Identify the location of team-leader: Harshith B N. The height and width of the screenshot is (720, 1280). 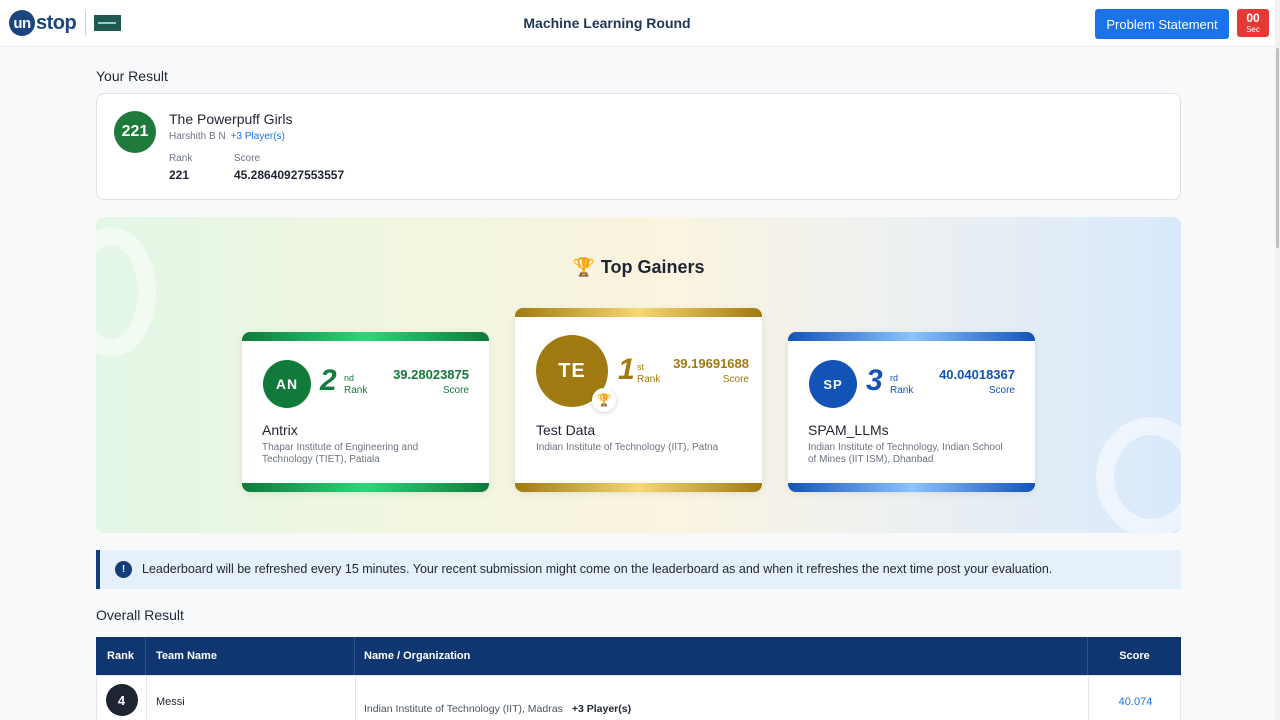
(197, 136).